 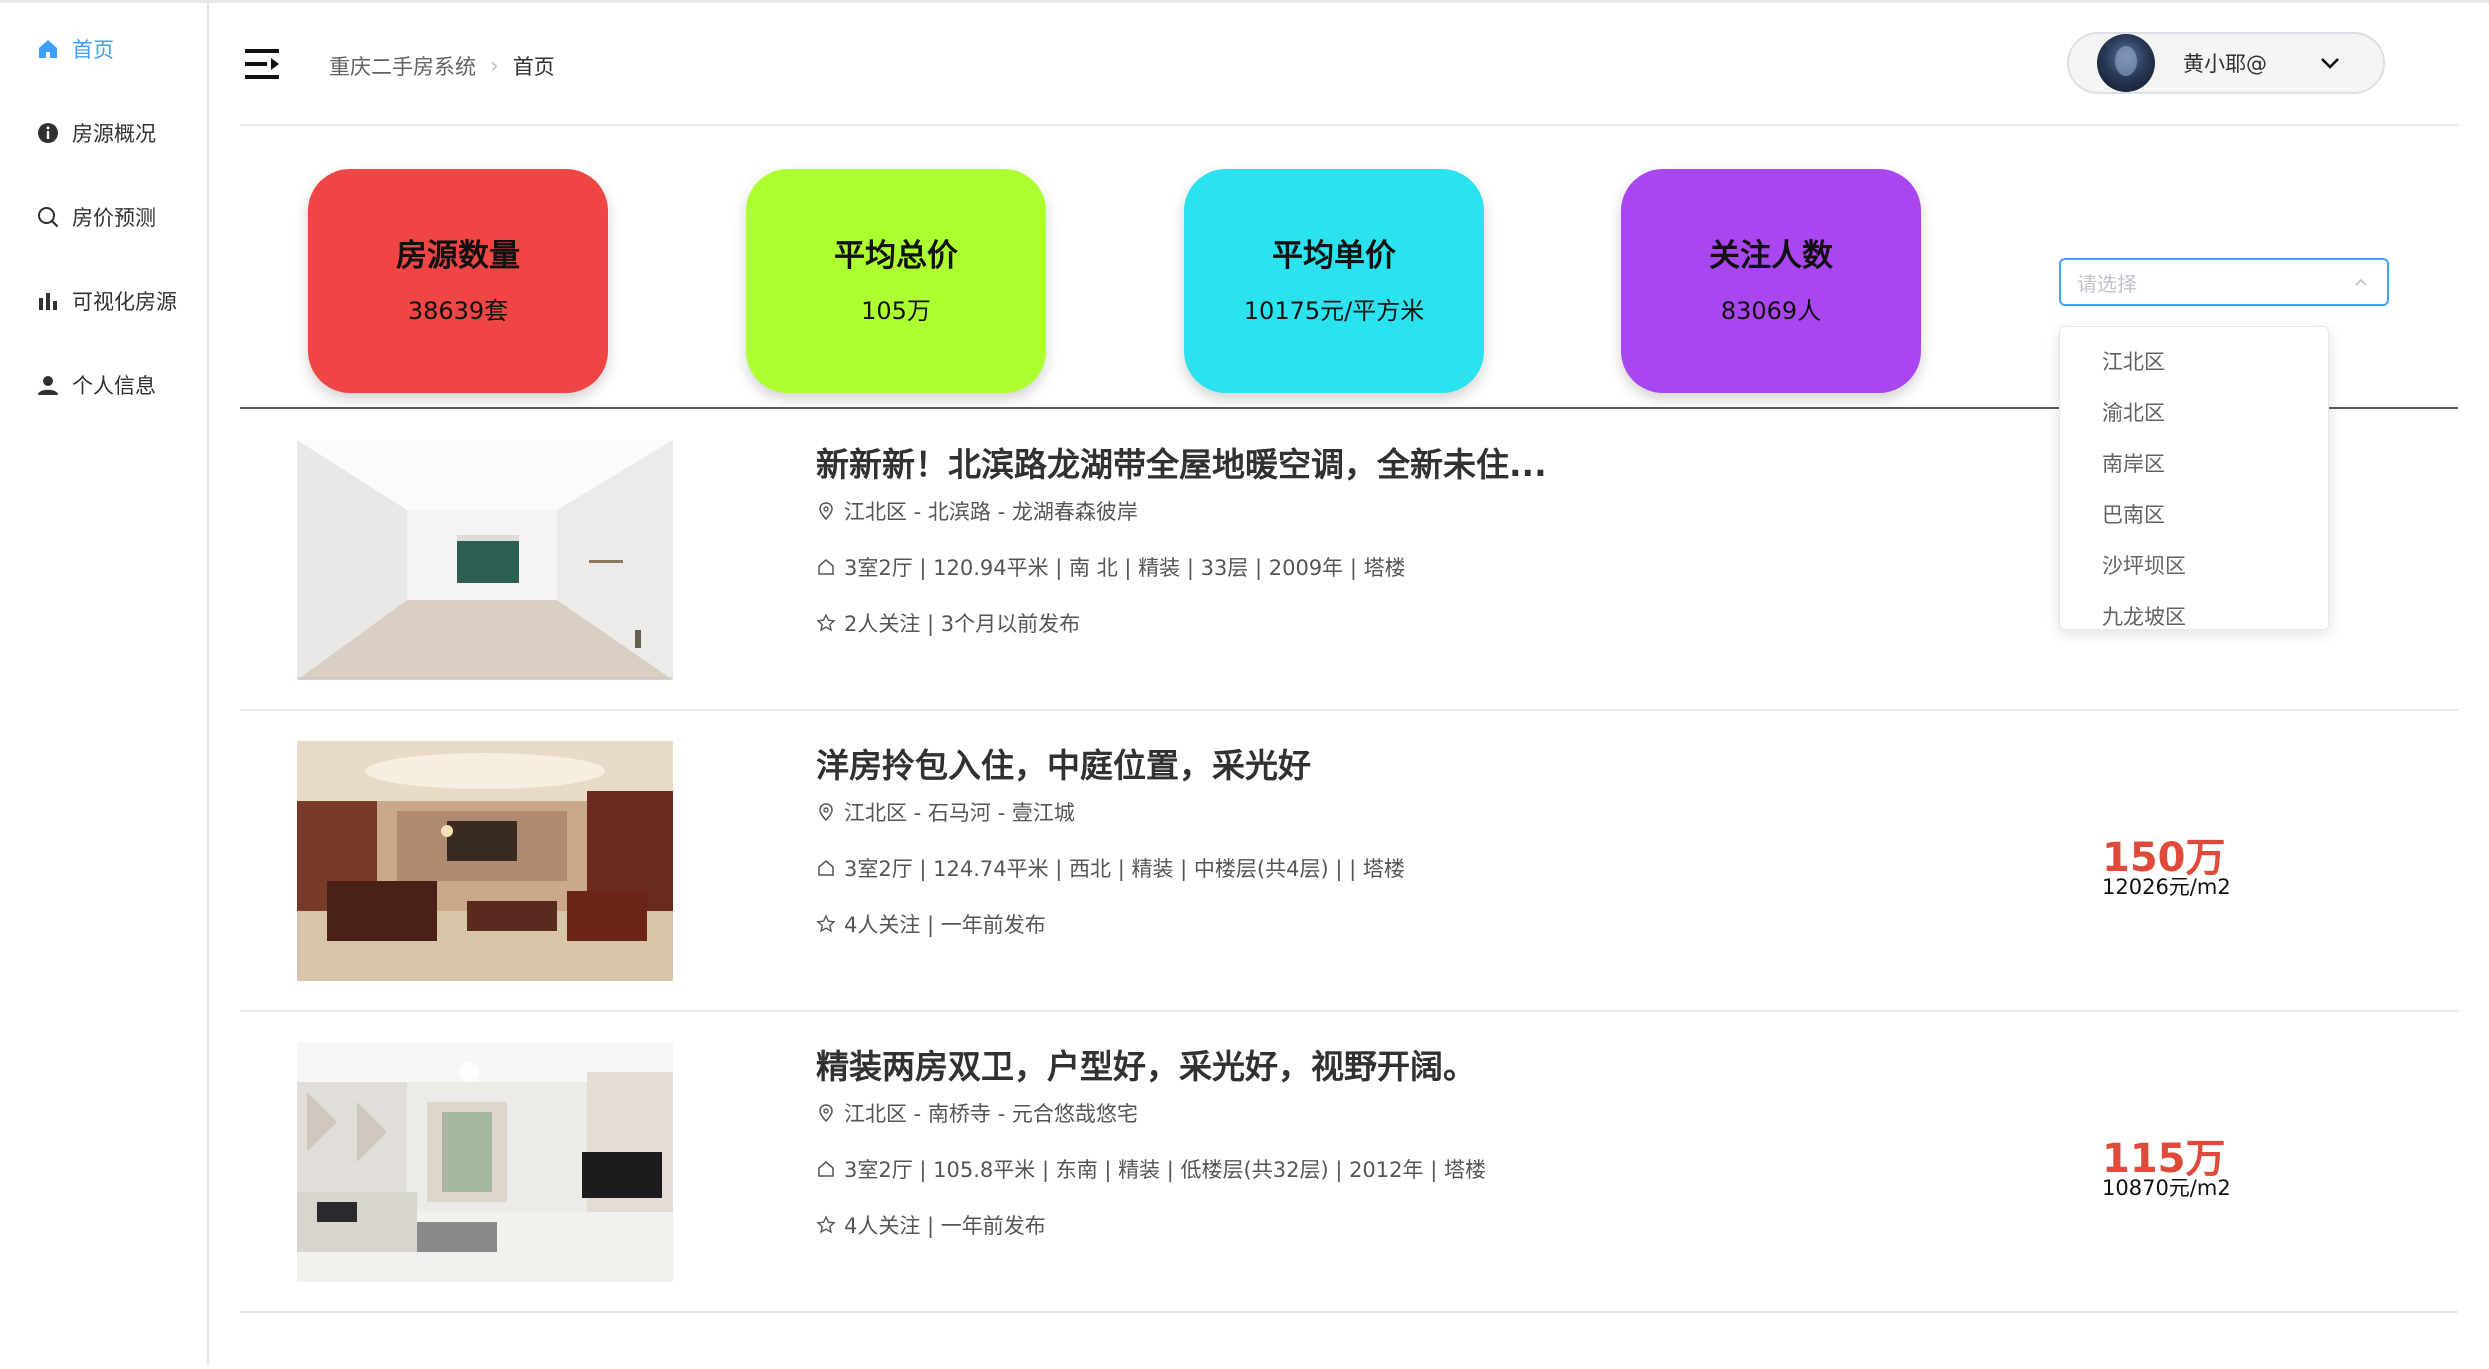 I want to click on stat-card-followers: 关注人数 83069人, so click(x=1771, y=281).